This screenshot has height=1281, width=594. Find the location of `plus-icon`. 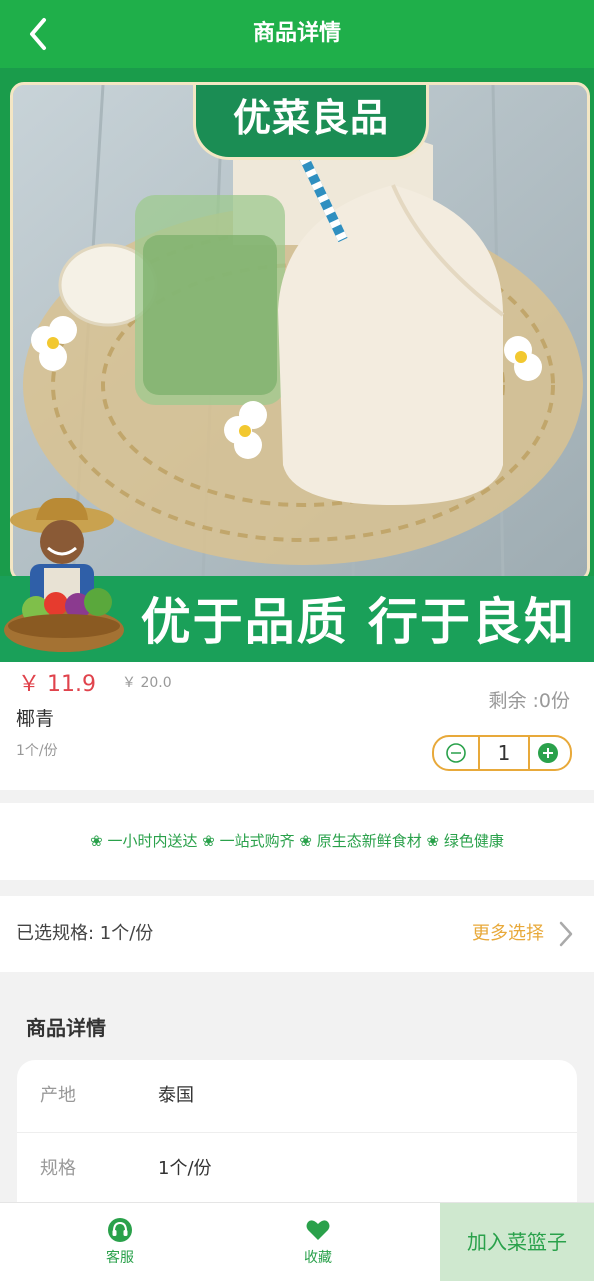

plus-icon is located at coordinates (548, 753).